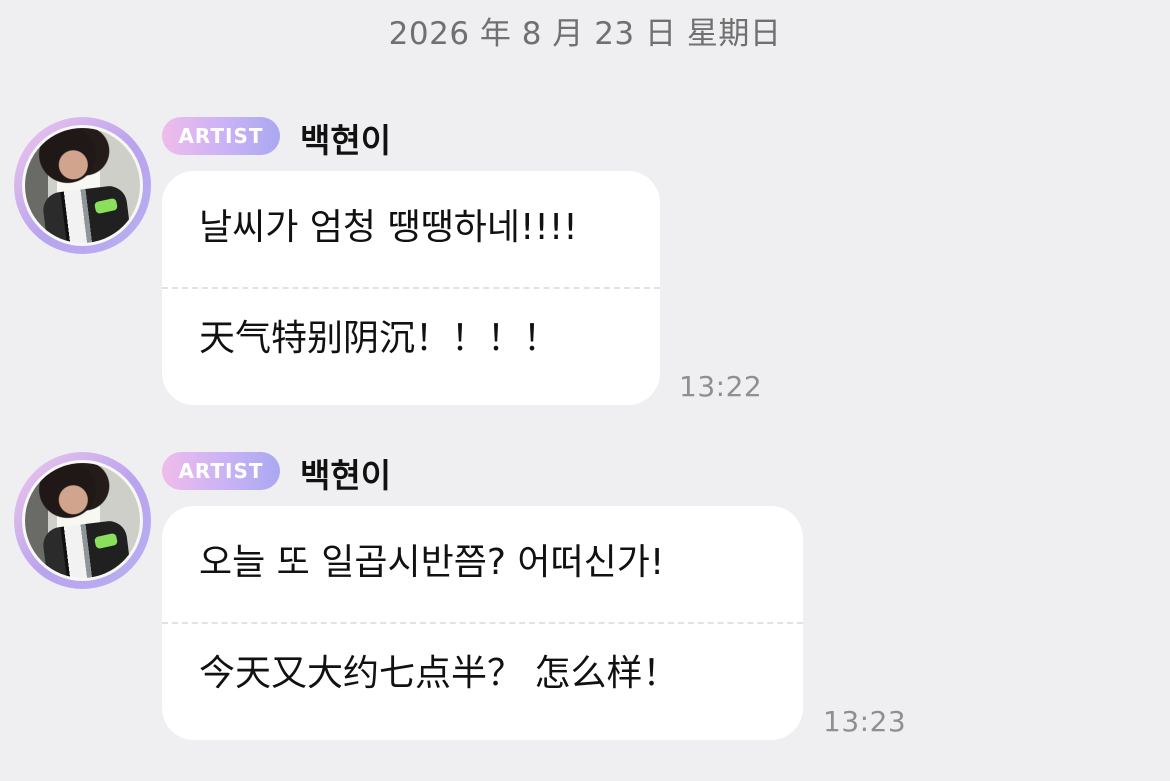 The width and height of the screenshot is (1170, 781). I want to click on message-line-chinese: 天气特别阴沉！！！！, so click(379, 338).